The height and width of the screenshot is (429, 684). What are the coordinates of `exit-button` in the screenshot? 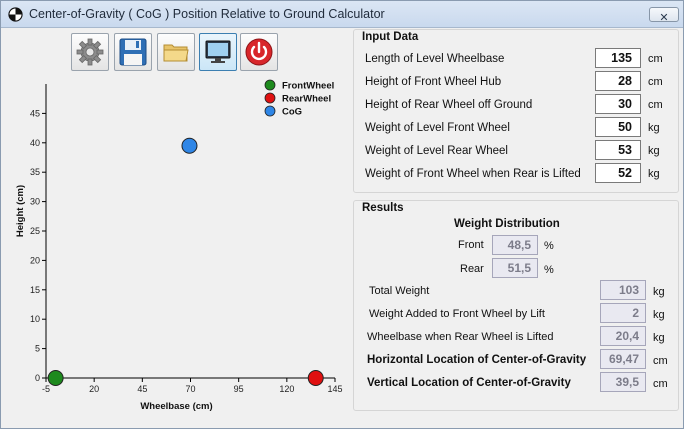 It's located at (259, 52).